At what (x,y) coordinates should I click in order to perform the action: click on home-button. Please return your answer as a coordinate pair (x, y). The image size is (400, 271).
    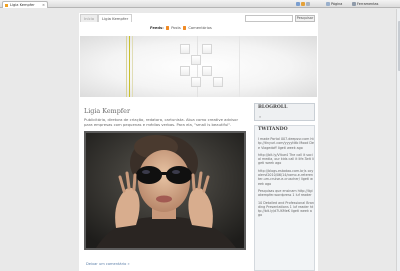
    Looking at the image, I should click on (303, 4).